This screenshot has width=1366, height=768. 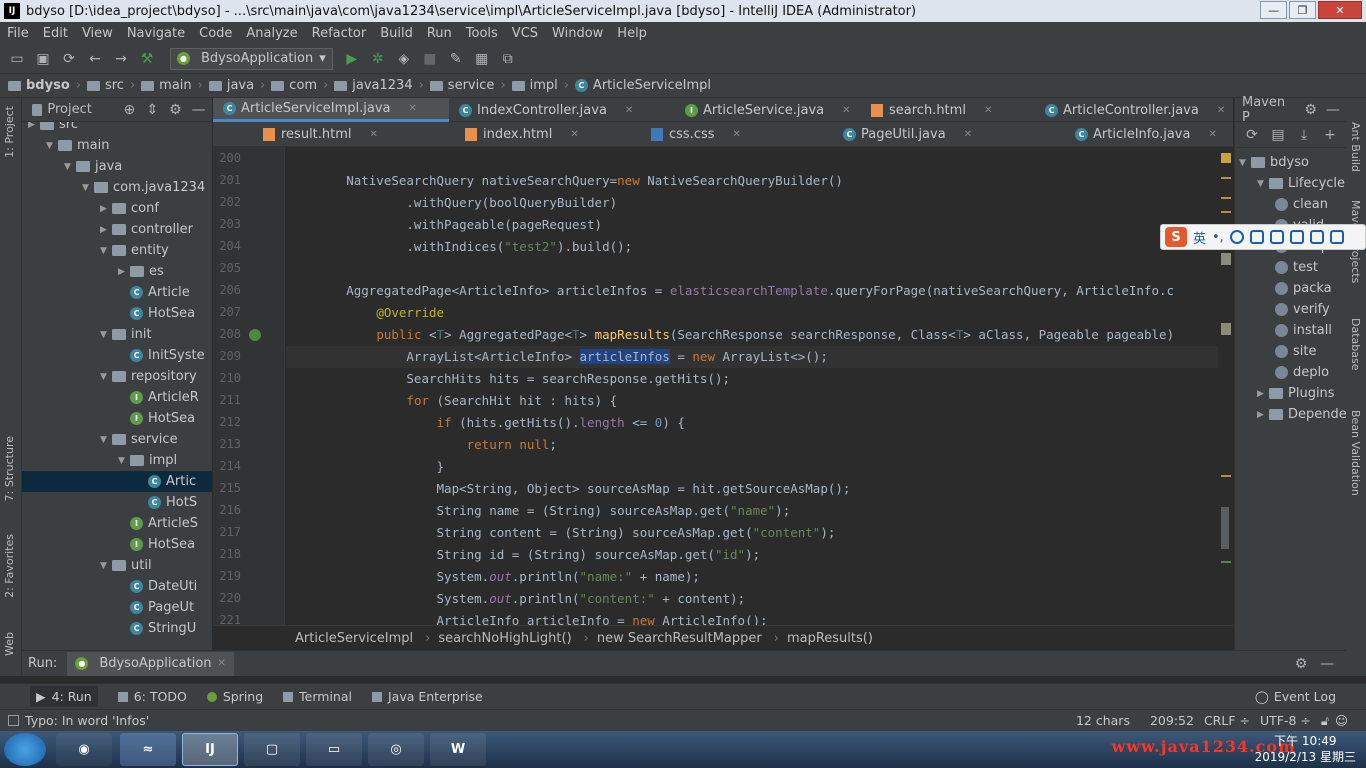 I want to click on editor-tab: css.css ✕, so click(x=737, y=134).